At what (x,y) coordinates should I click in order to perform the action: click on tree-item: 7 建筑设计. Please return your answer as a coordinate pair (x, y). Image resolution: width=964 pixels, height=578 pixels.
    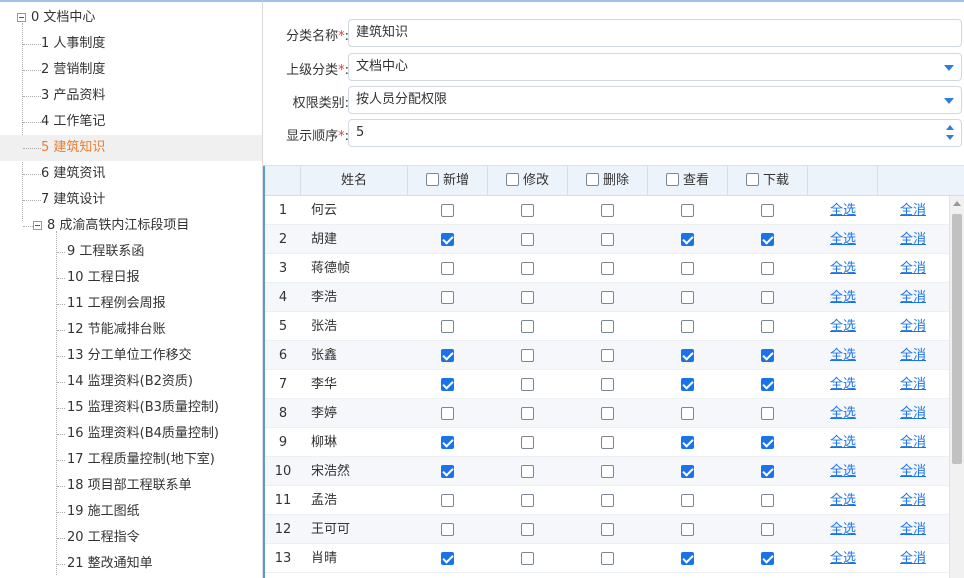
    Looking at the image, I should click on (131, 200).